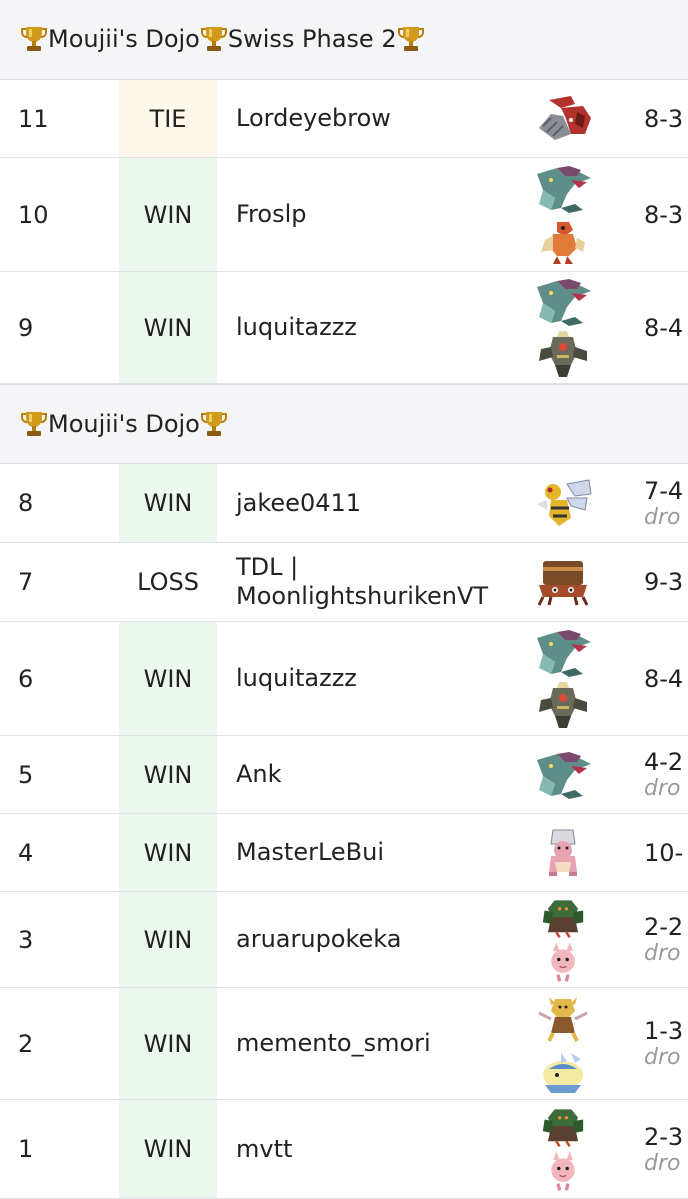  I want to click on record-value: 1-3, so click(664, 1031).